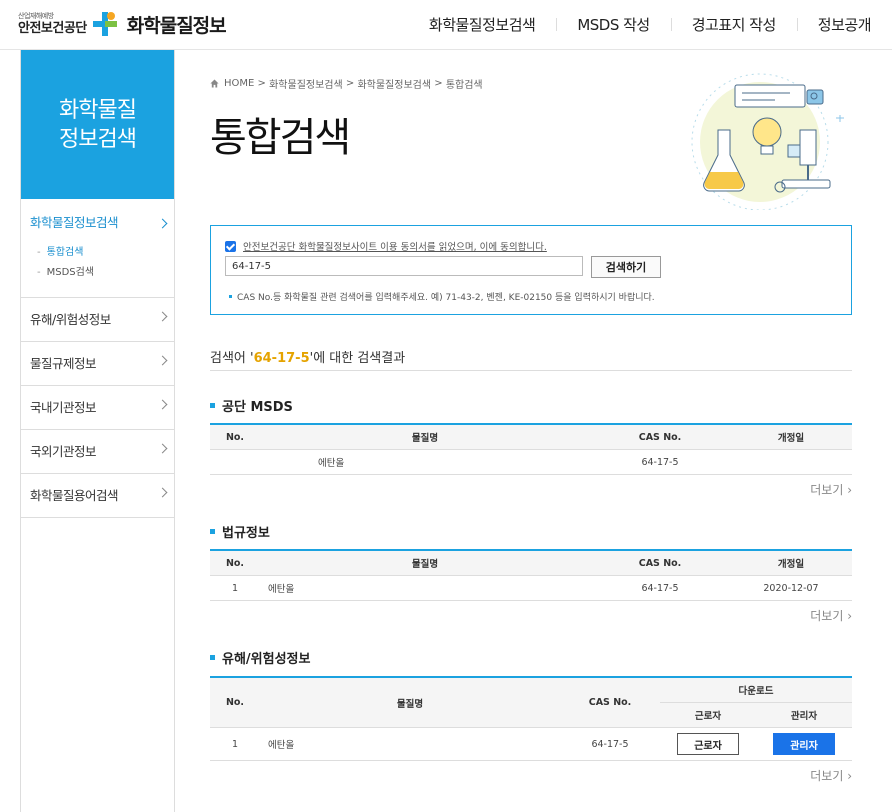 The image size is (892, 812). I want to click on breadcrumb: HOME > 화학물질정보검색 > 화학물질정보검색 > 통합검색, so click(346, 83).